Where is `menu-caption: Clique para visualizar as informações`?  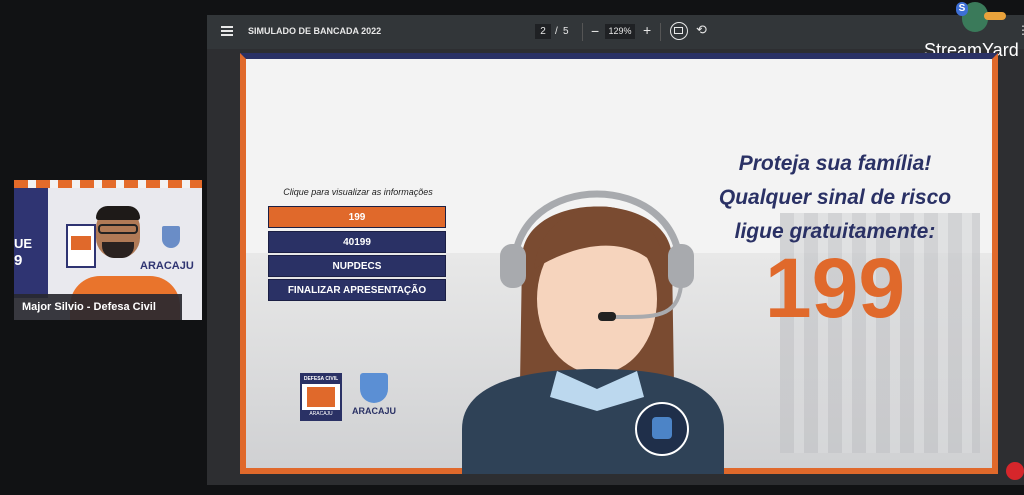
menu-caption: Clique para visualizar as informações is located at coordinates (358, 192).